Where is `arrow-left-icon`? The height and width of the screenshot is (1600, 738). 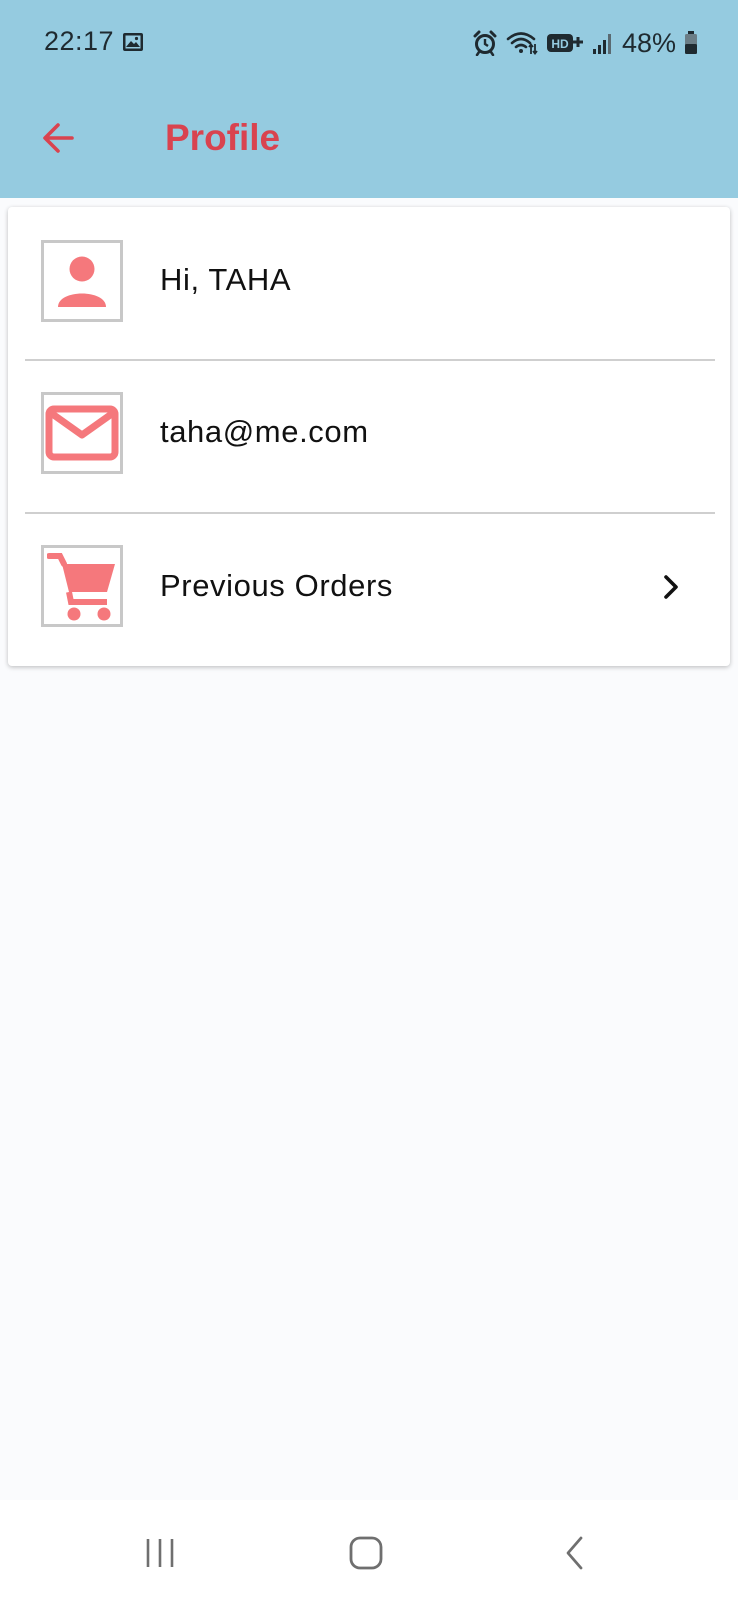
arrow-left-icon is located at coordinates (58, 138).